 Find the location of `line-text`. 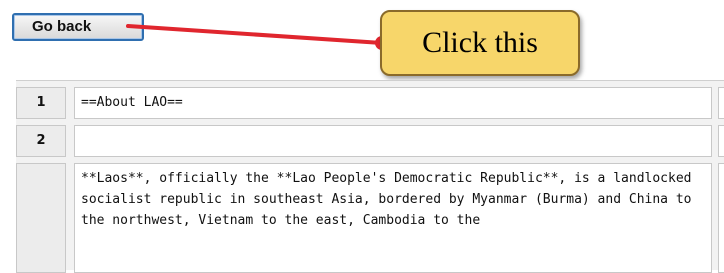

line-text is located at coordinates (393, 141).